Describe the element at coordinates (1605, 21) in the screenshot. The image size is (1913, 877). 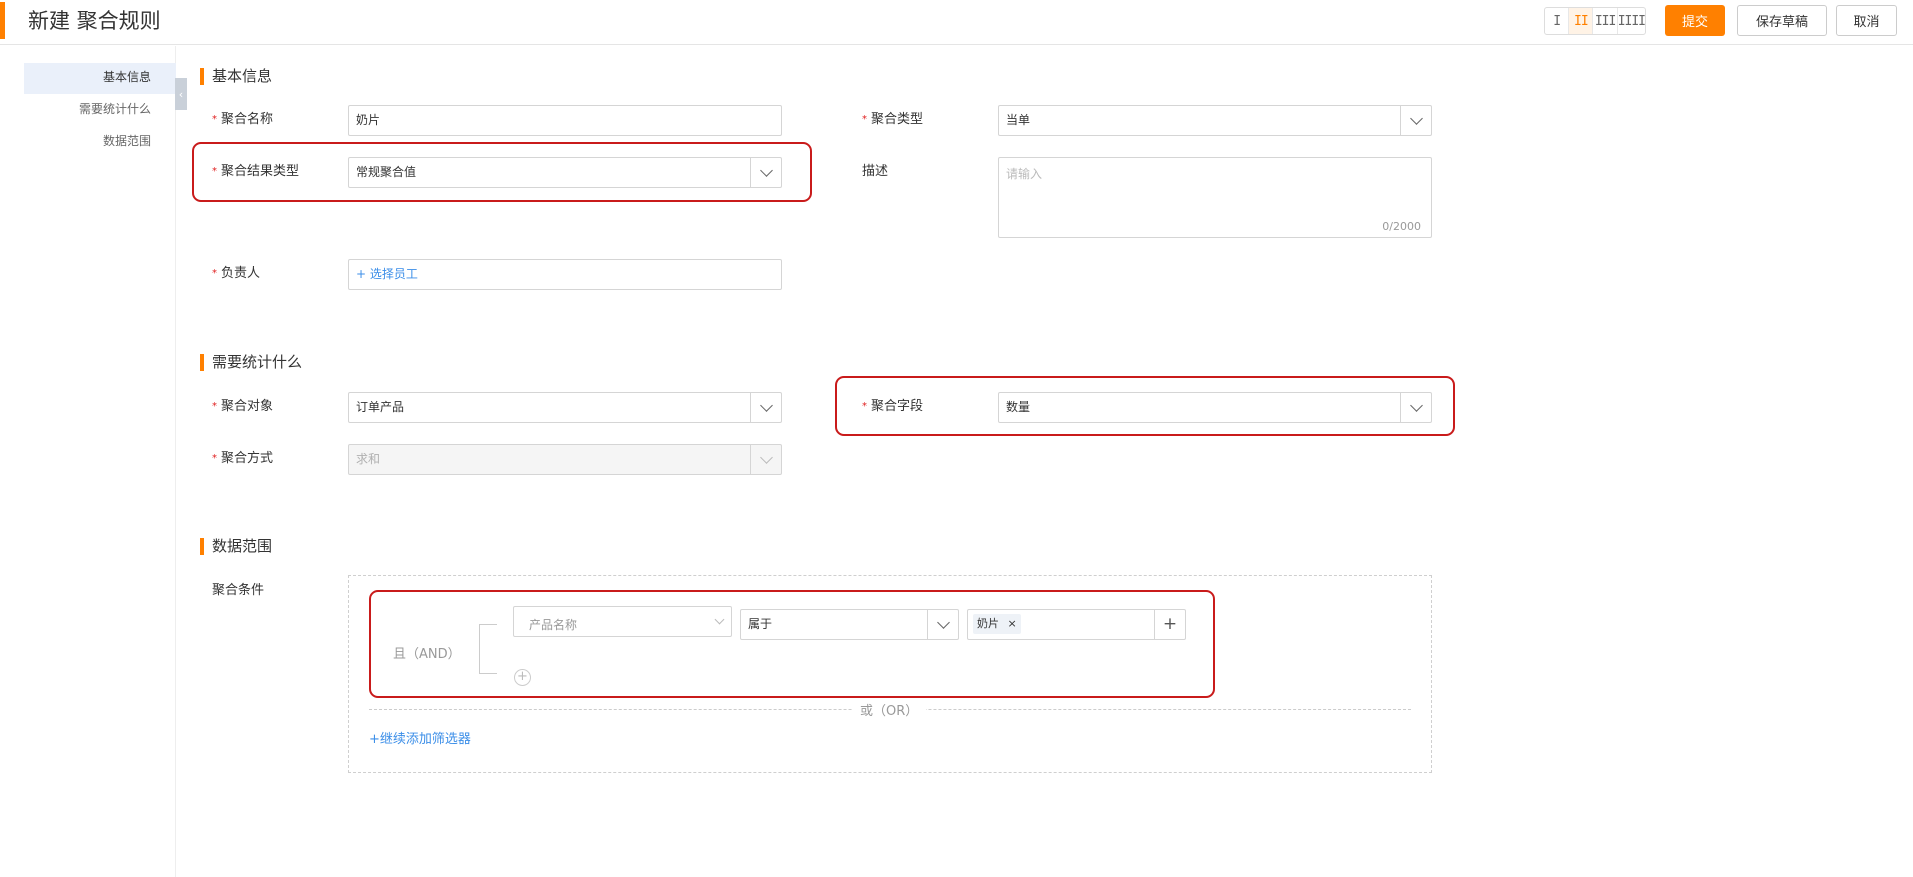
I see `layout-3-column-button: III` at that location.